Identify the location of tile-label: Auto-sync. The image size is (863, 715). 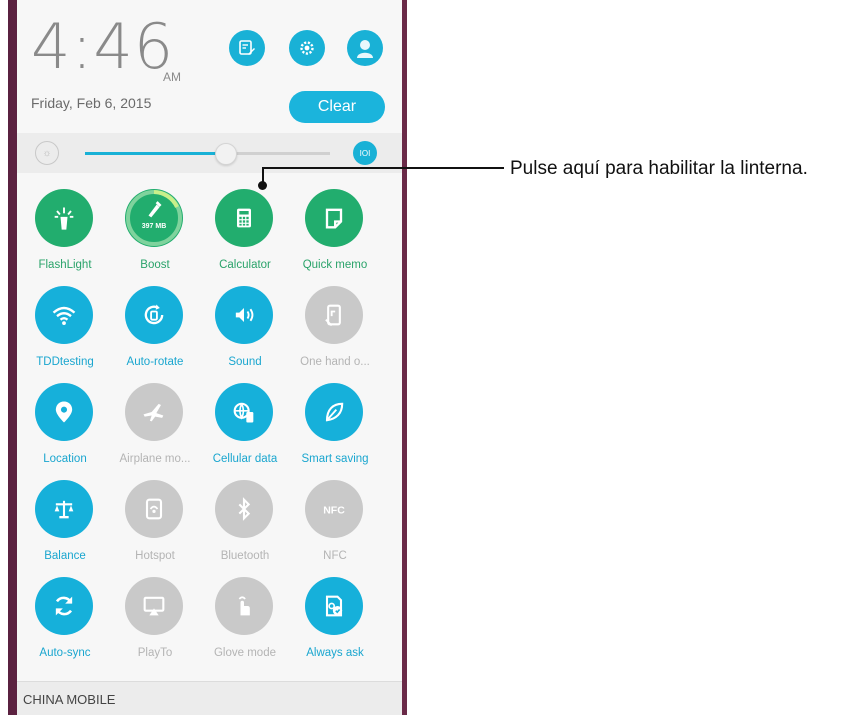
(65, 653).